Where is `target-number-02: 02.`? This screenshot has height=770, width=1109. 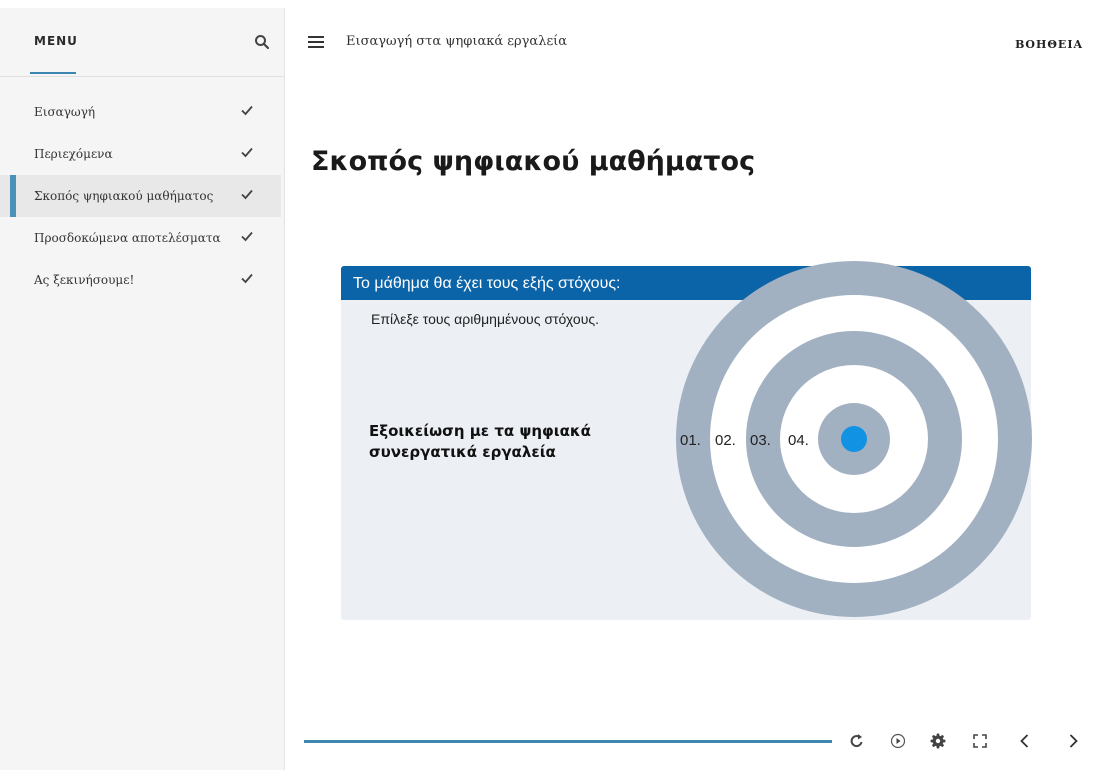
target-number-02: 02. is located at coordinates (725, 440).